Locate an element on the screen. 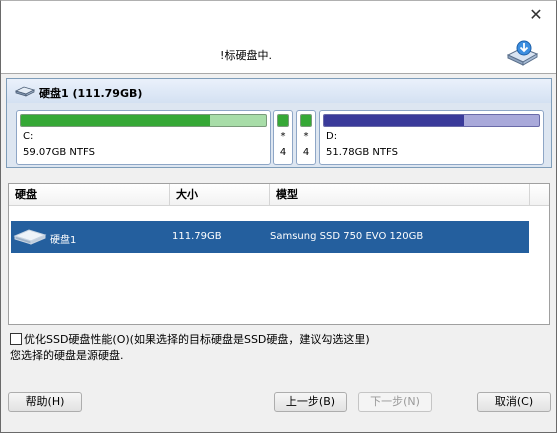 The height and width of the screenshot is (433, 557). partition-unlabeled-1: * 4 is located at coordinates (283, 137).